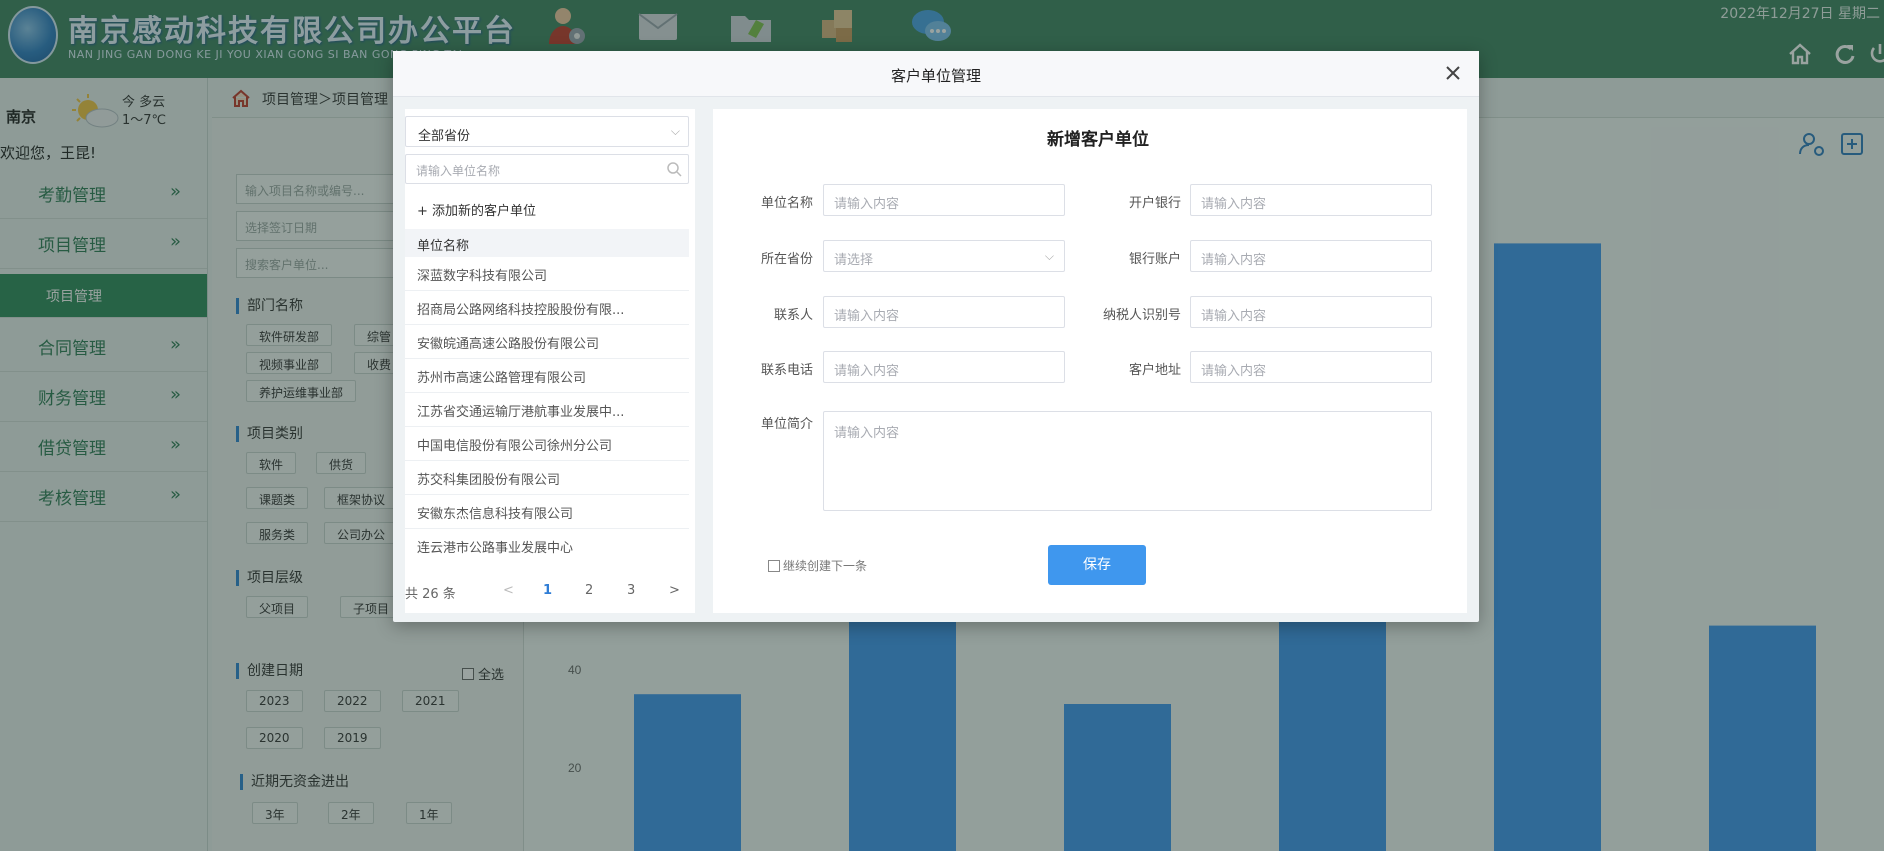 The height and width of the screenshot is (851, 1884). Describe the element at coordinates (547, 274) in the screenshot. I see `list-item: 深蓝数字科技有限公司` at that location.